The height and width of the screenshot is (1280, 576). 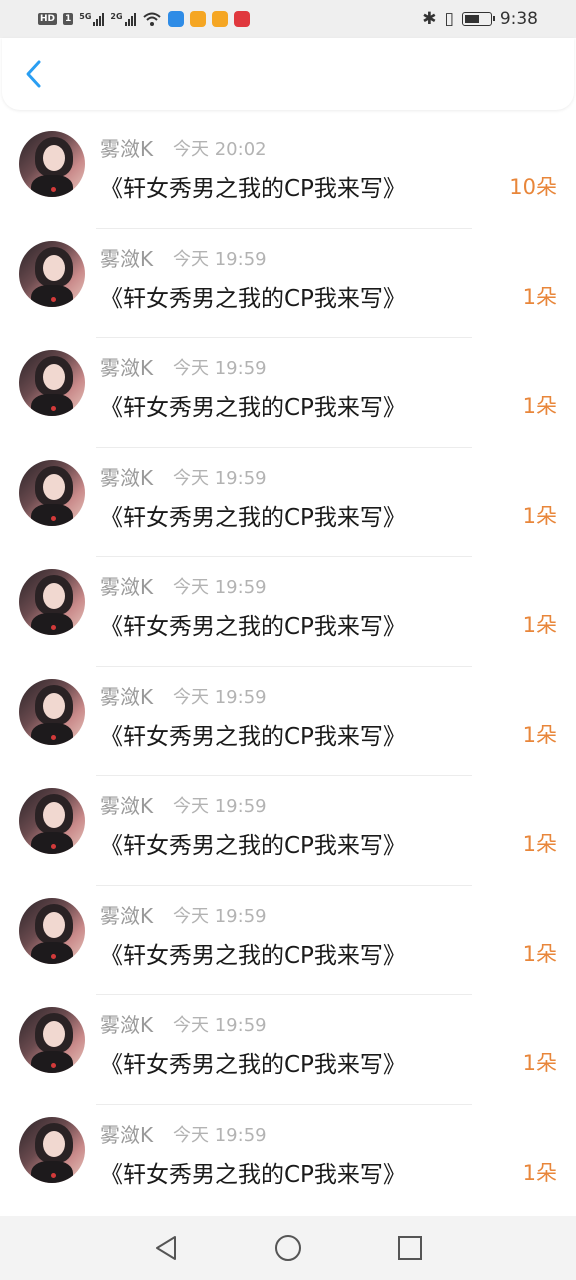 I want to click on gift-time: 今天 20:02, so click(x=220, y=149).